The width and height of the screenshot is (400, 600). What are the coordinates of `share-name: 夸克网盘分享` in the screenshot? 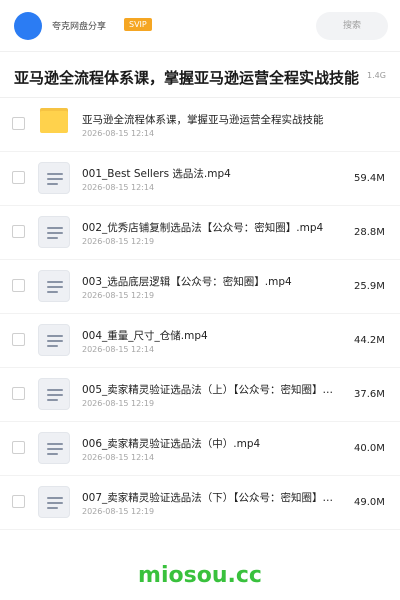 It's located at (79, 27).